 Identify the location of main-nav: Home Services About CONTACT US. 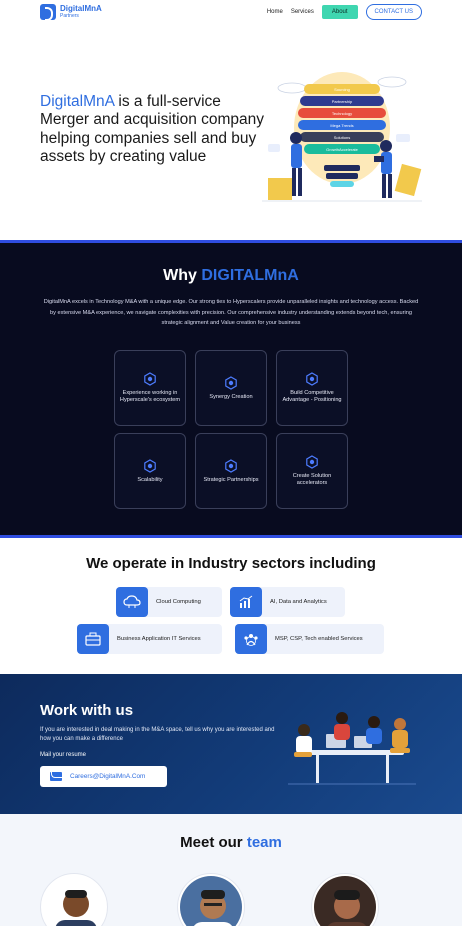
(344, 12).